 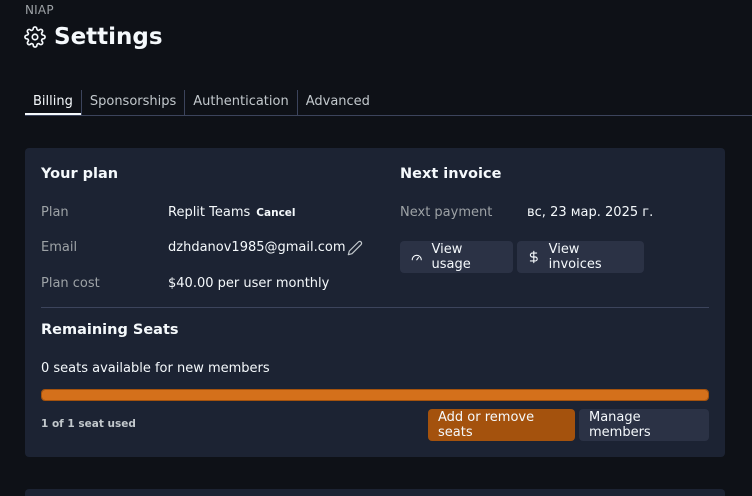 What do you see at coordinates (39, 10) in the screenshot?
I see `org-name: NIAP` at bounding box center [39, 10].